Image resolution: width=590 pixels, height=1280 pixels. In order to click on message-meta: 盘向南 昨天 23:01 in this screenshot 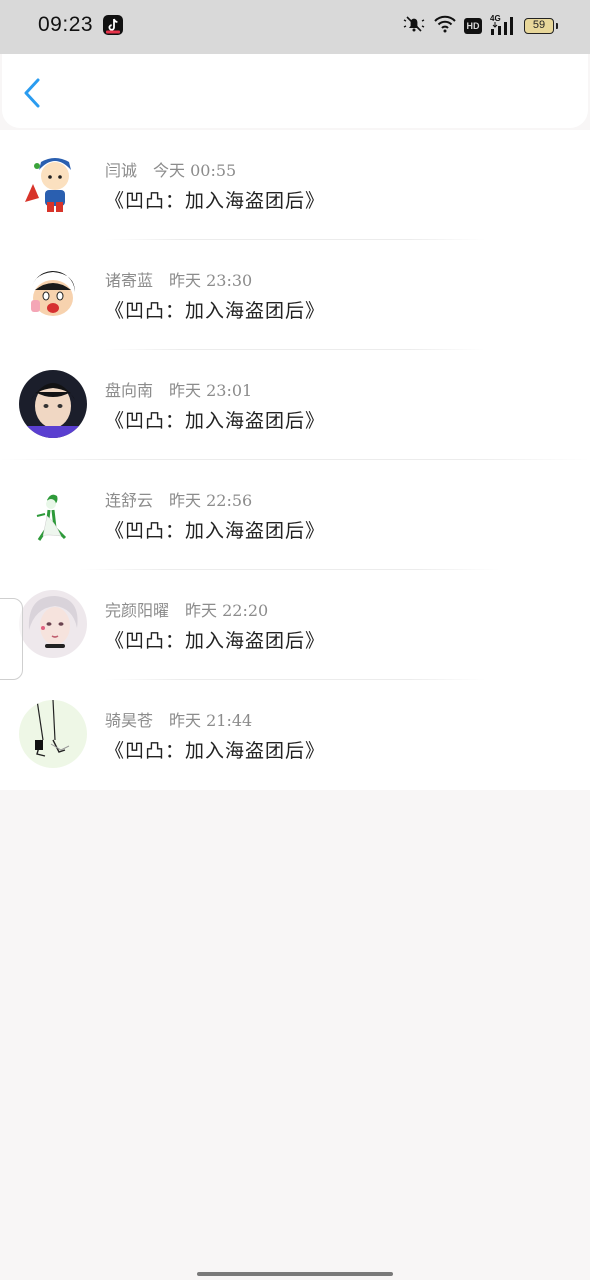, I will do `click(178, 389)`.